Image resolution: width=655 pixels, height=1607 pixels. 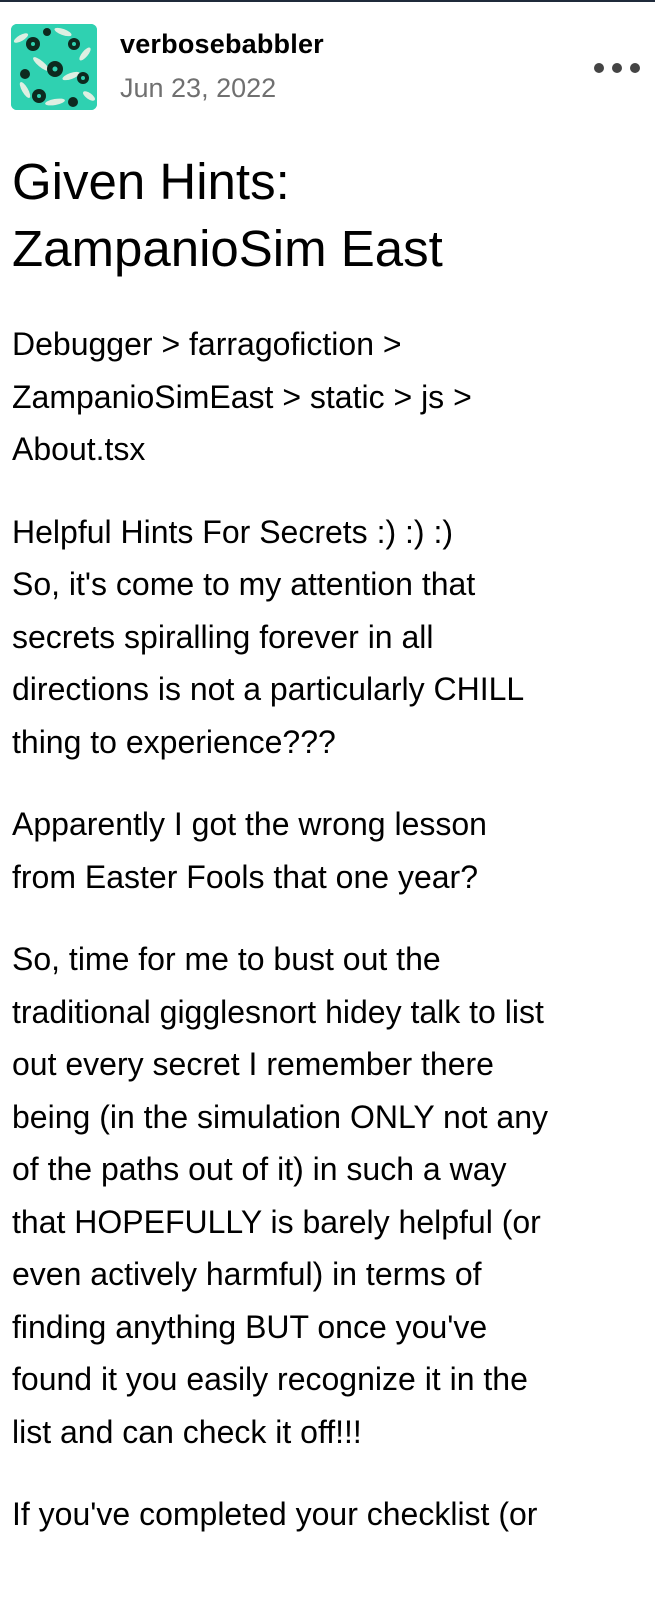 I want to click on text-line: of the paths out of it) in such a way, so click(x=259, y=1169).